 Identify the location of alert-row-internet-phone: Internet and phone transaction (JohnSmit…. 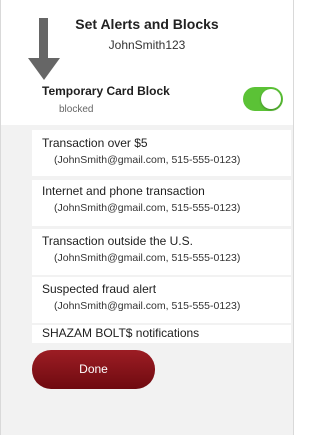
(161, 203).